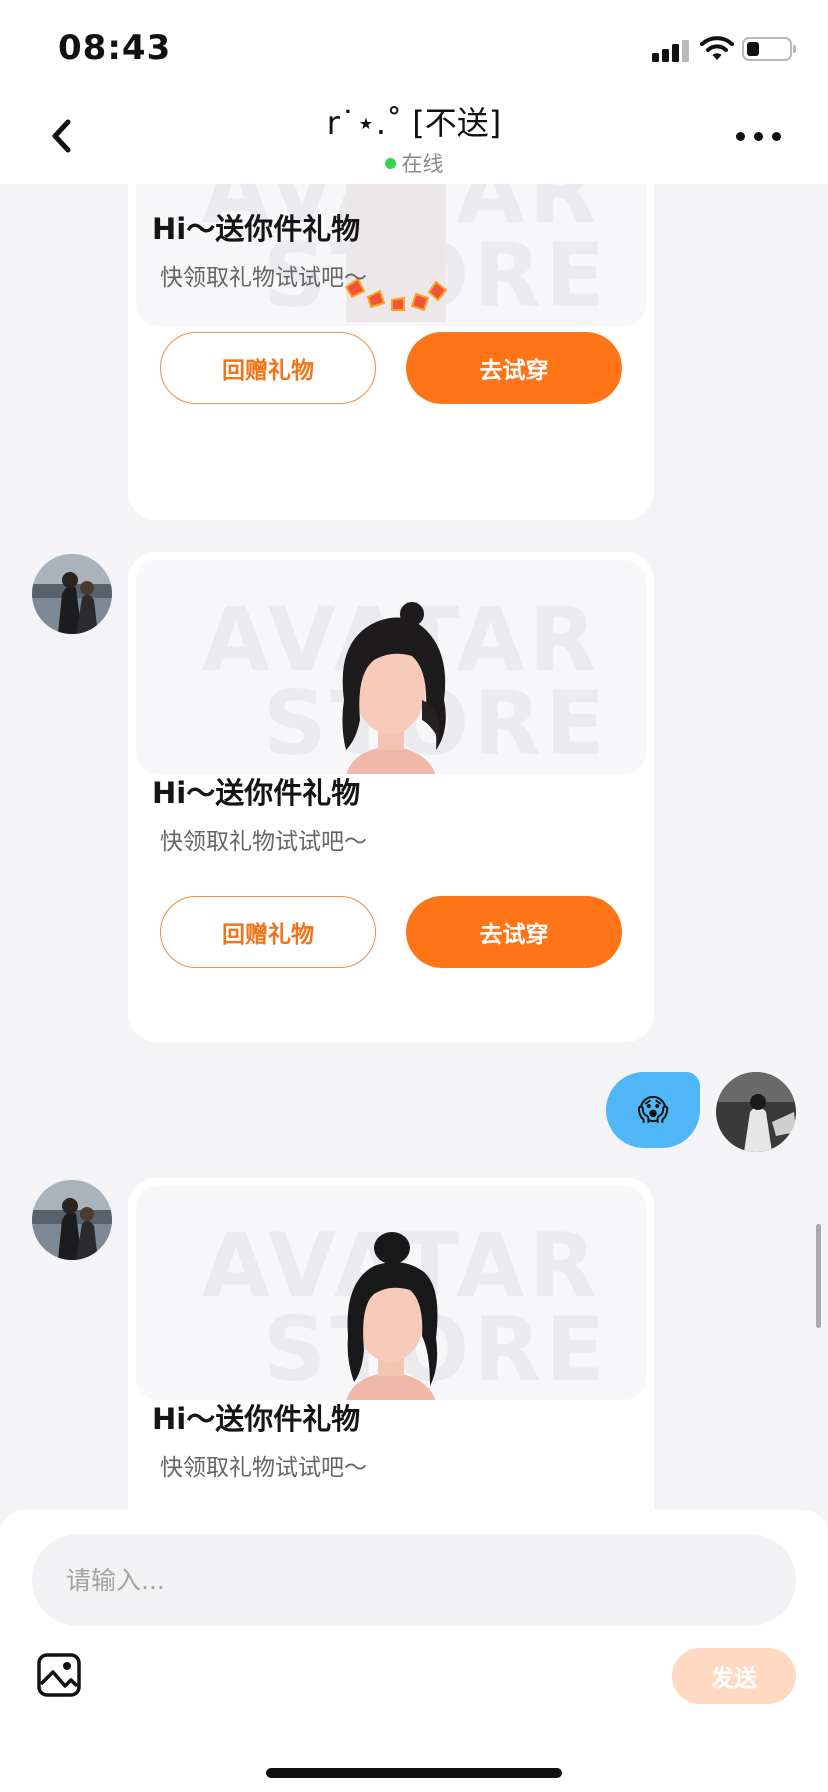 This screenshot has width=828, height=1792. I want to click on gift-card: AVATARSTORE Hi～送你件礼物 快领取礼物试试吧～, so click(391, 1344).